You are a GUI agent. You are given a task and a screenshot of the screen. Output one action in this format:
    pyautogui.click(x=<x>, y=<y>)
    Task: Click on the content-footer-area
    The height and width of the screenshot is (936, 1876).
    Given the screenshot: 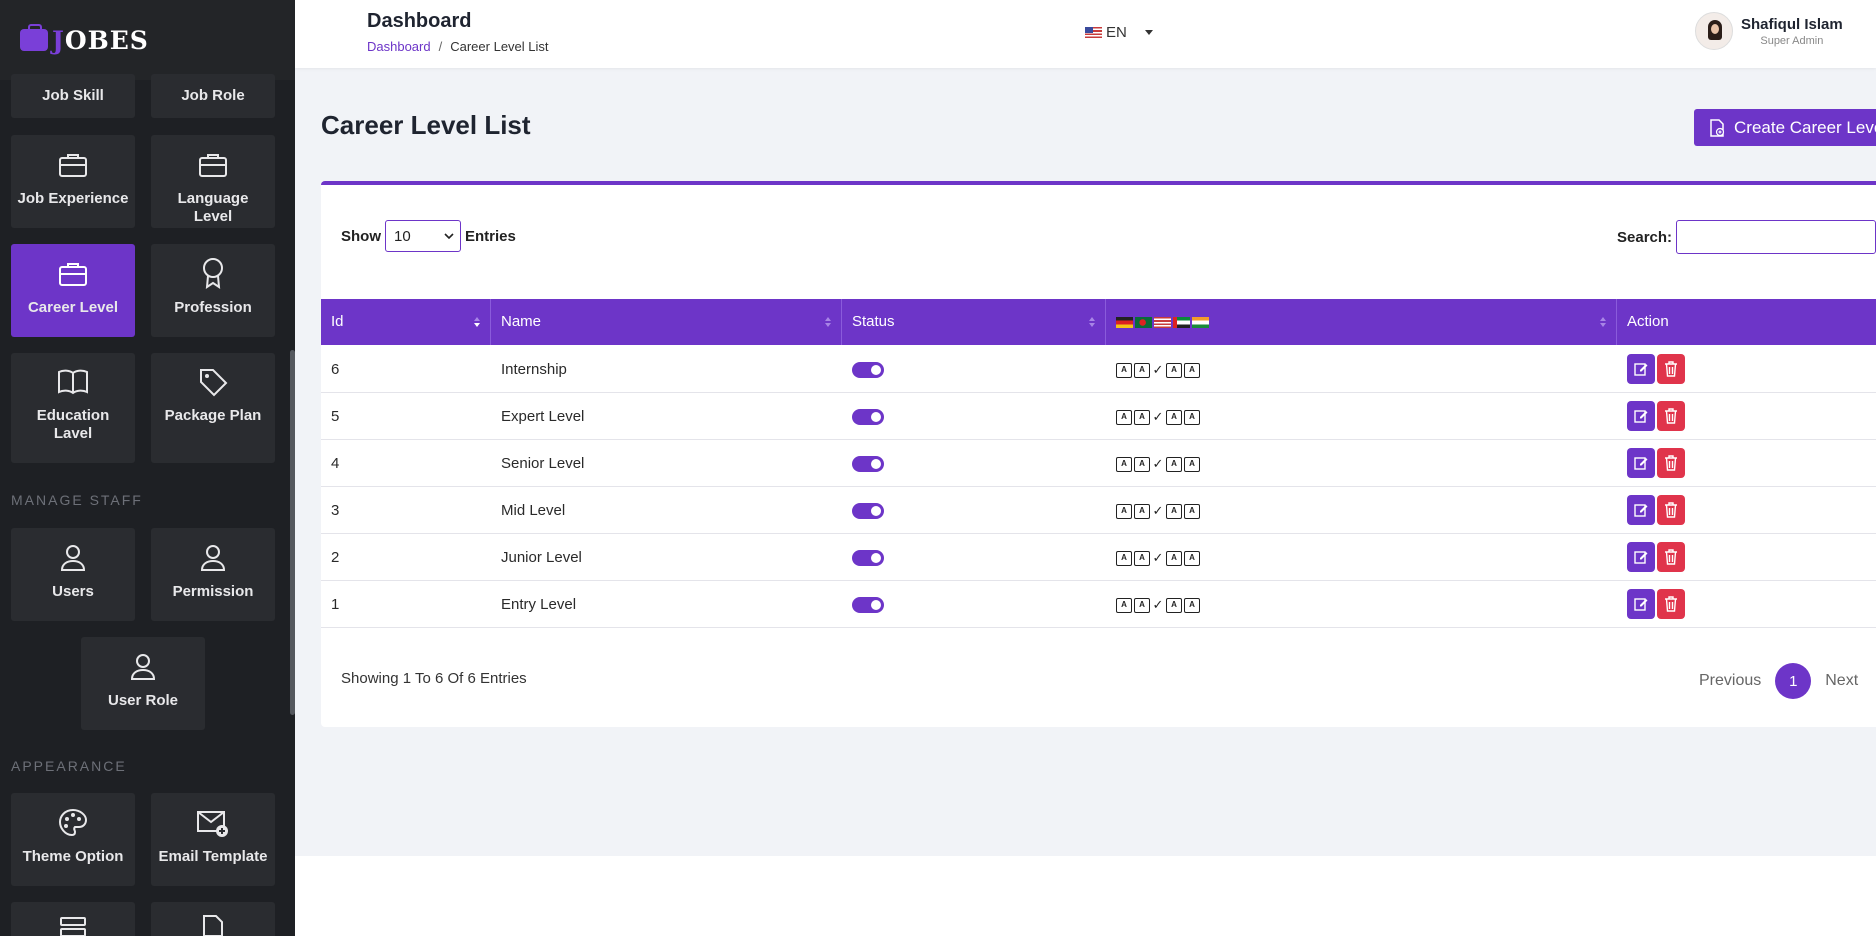 What is the action you would take?
    pyautogui.click(x=1085, y=896)
    